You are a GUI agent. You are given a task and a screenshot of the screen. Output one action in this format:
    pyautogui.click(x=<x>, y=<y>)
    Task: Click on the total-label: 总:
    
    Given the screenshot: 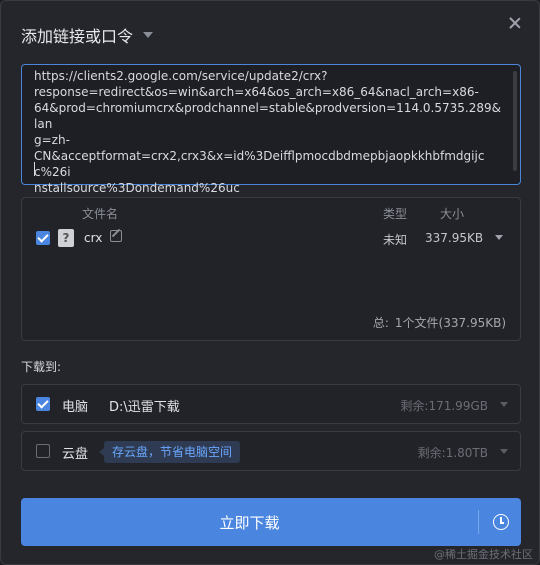 What is the action you would take?
    pyautogui.click(x=380, y=323)
    